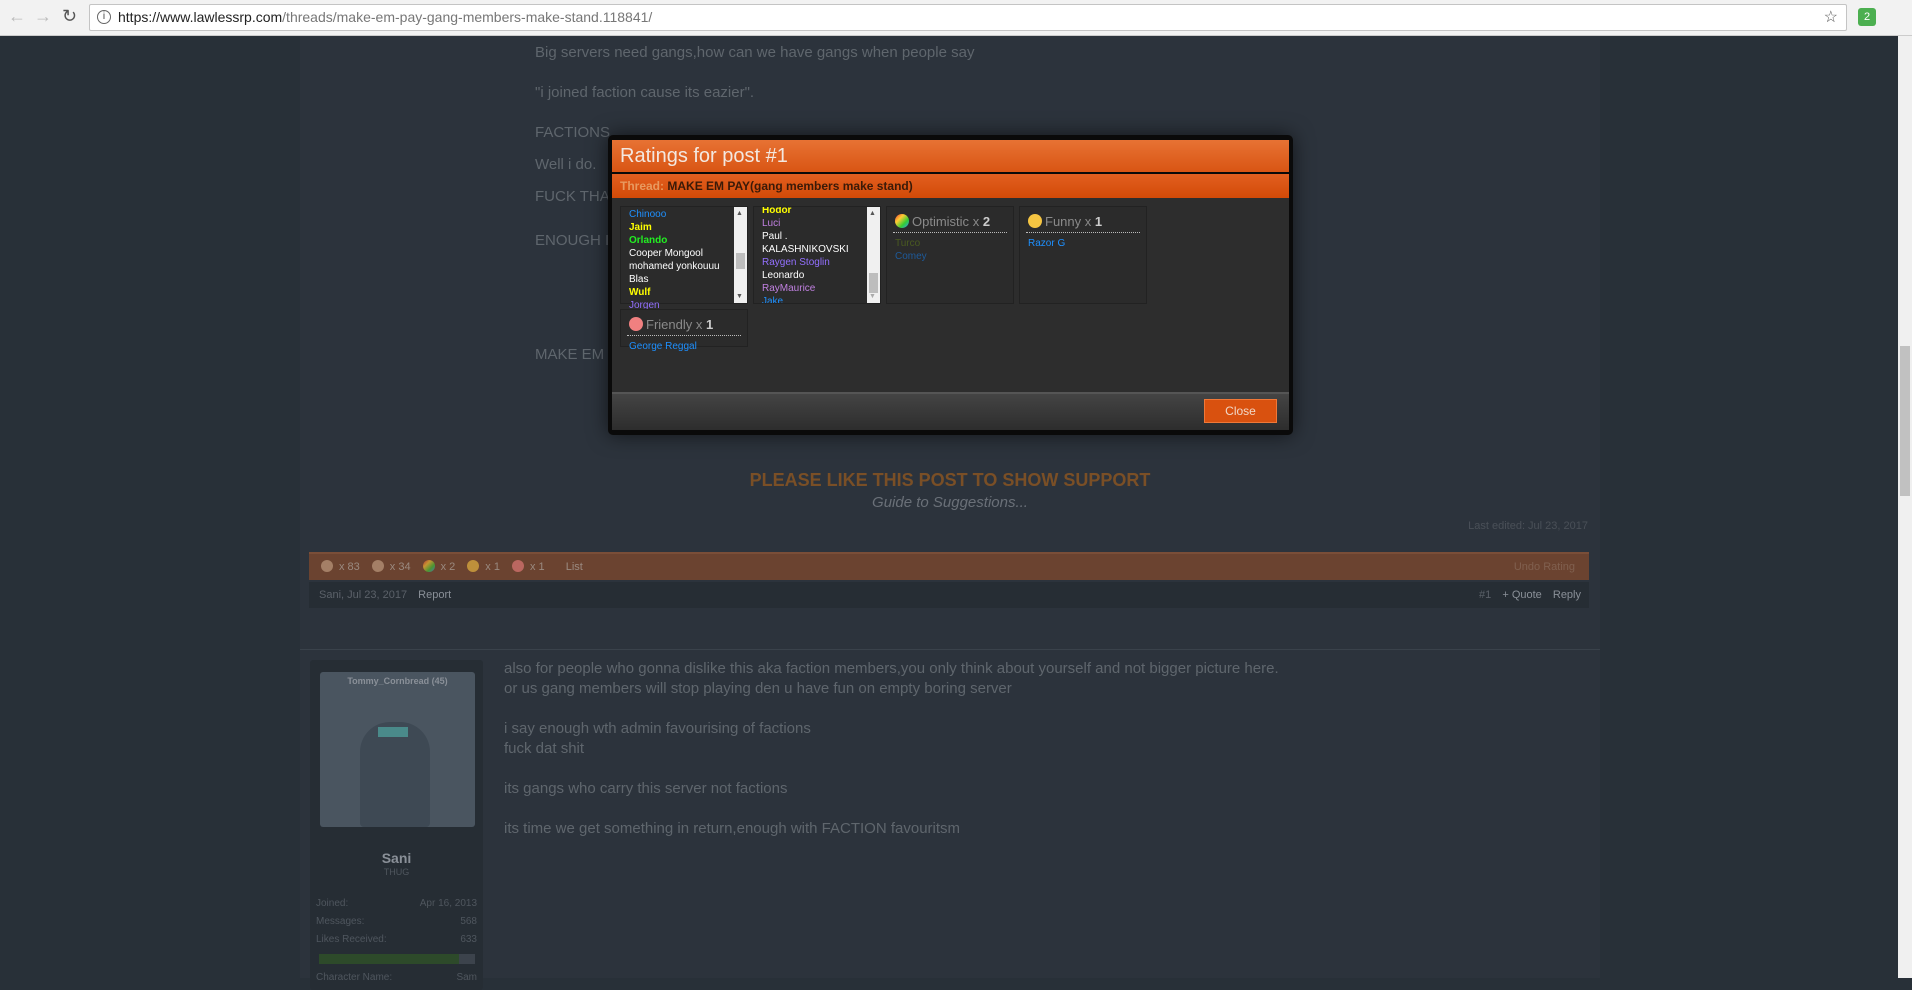 The width and height of the screenshot is (1912, 990). I want to click on rating-like: x 83, so click(343, 566).